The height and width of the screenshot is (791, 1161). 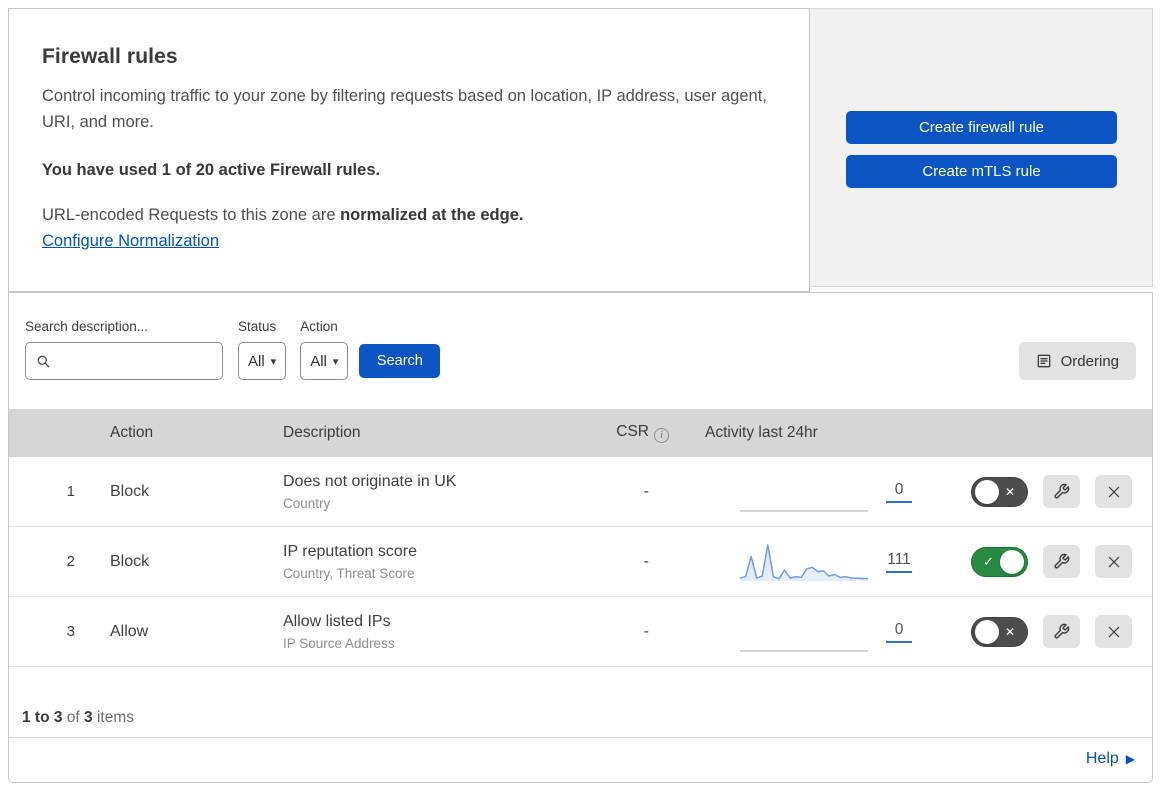 I want to click on ordering-button: Ordering, so click(x=1077, y=361).